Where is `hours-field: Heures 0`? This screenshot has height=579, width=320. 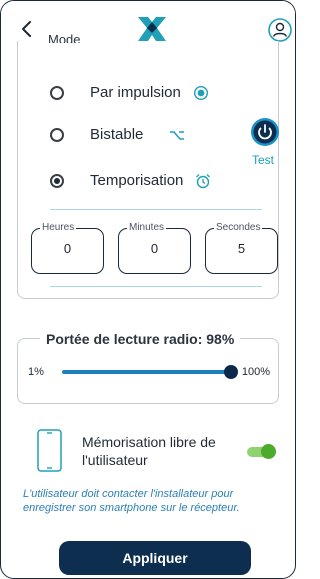 hours-field: Heures 0 is located at coordinates (67, 247).